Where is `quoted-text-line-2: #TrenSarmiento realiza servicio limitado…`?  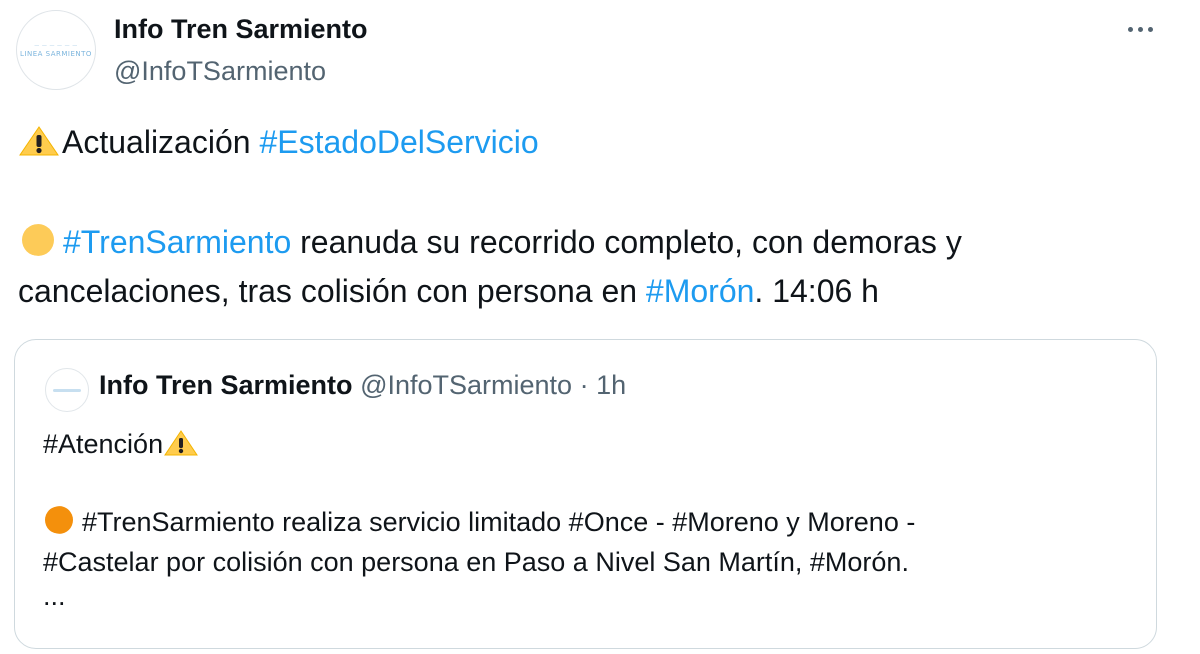 quoted-text-line-2: #TrenSarmiento realiza servicio limitado… is located at coordinates (593, 522).